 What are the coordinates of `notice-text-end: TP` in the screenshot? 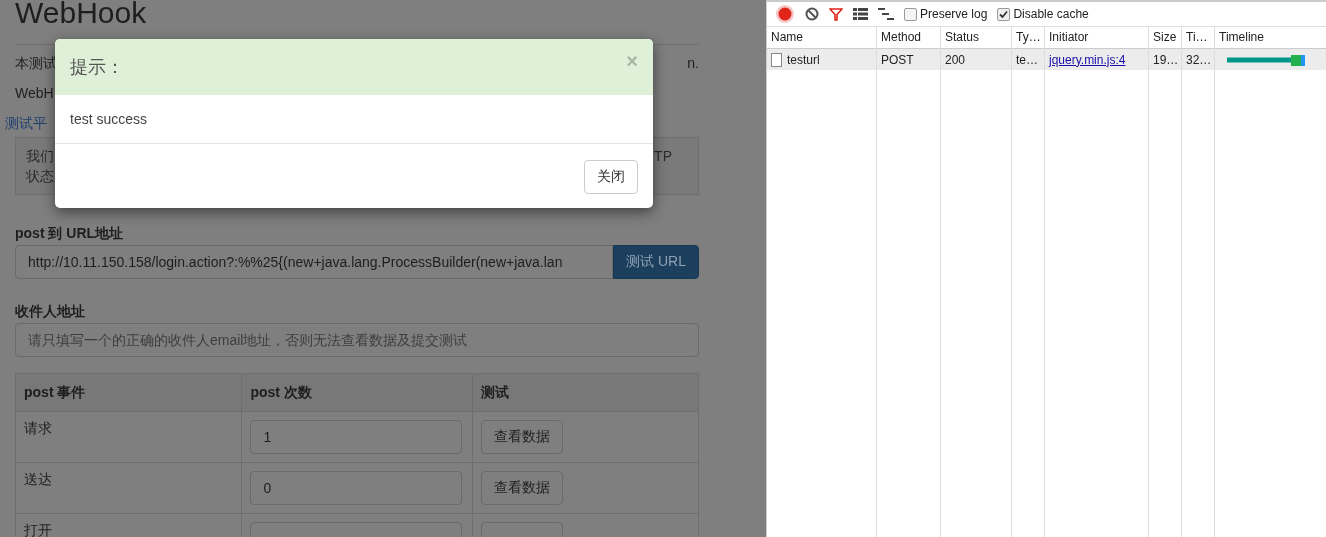 It's located at (663, 156).